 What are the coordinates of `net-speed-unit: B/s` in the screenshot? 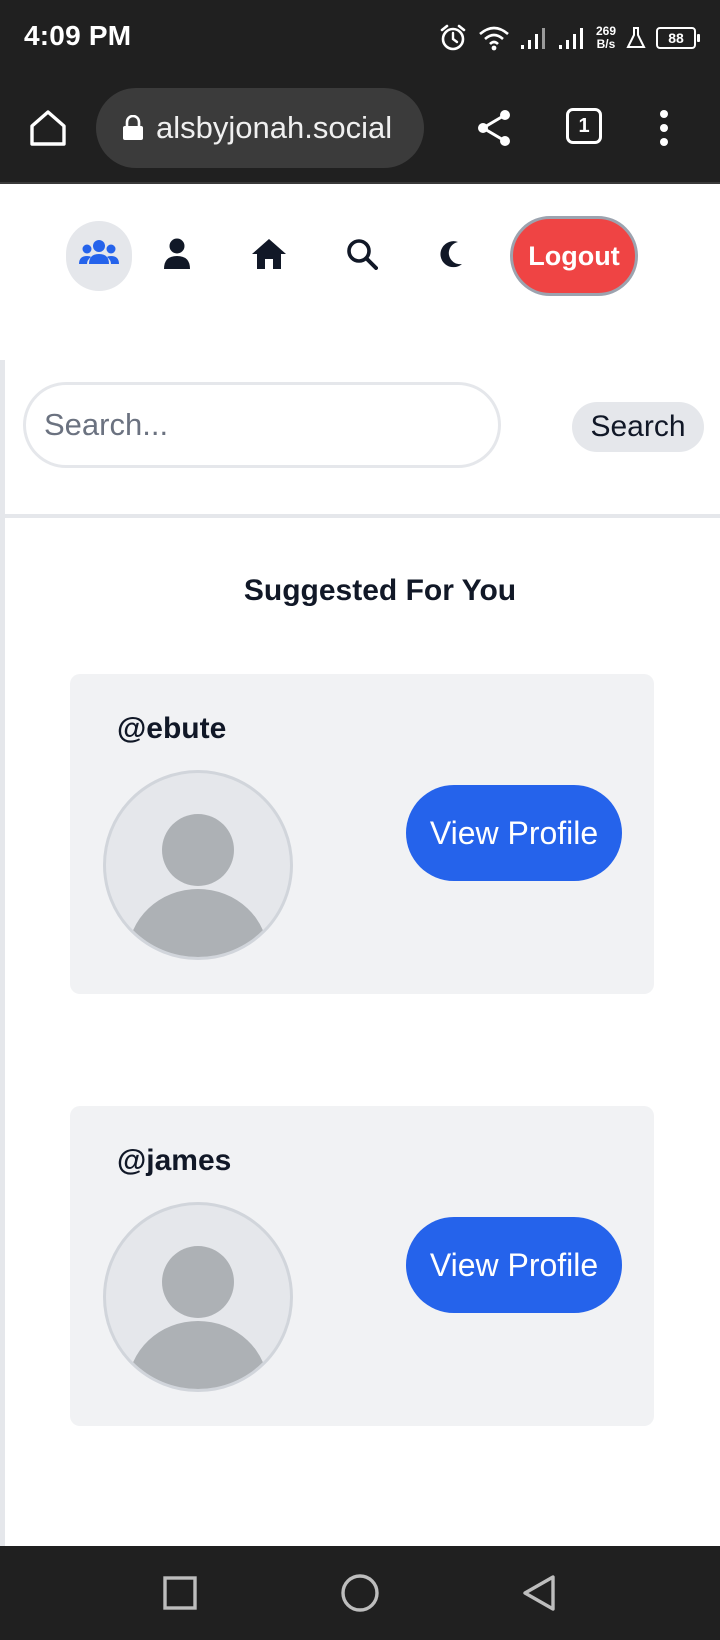 It's located at (606, 44).